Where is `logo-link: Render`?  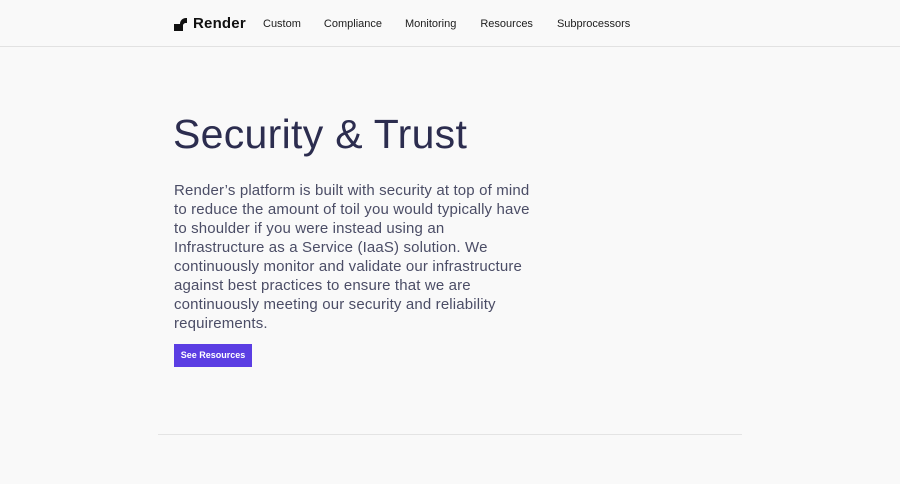
logo-link: Render is located at coordinates (210, 24).